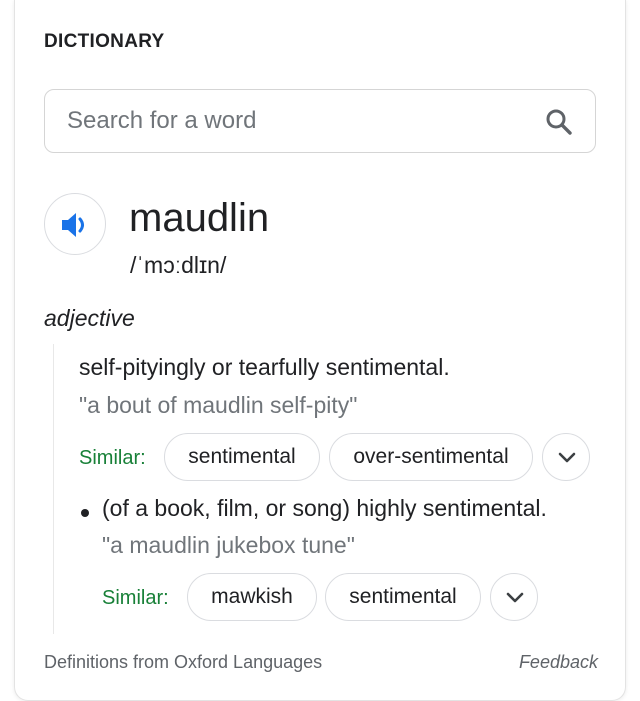 Image resolution: width=640 pixels, height=701 pixels. Describe the element at coordinates (218, 405) in the screenshot. I see `example-text: "a bout of maudlin self-pity"` at that location.